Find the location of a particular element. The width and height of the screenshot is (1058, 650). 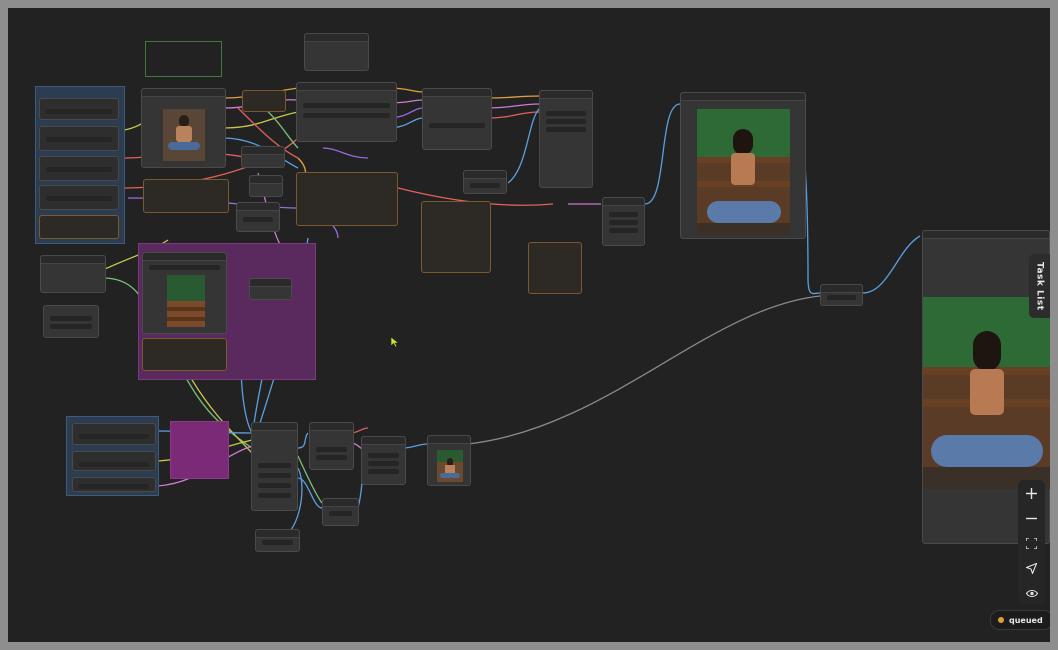

small-node-d is located at coordinates (485, 182).